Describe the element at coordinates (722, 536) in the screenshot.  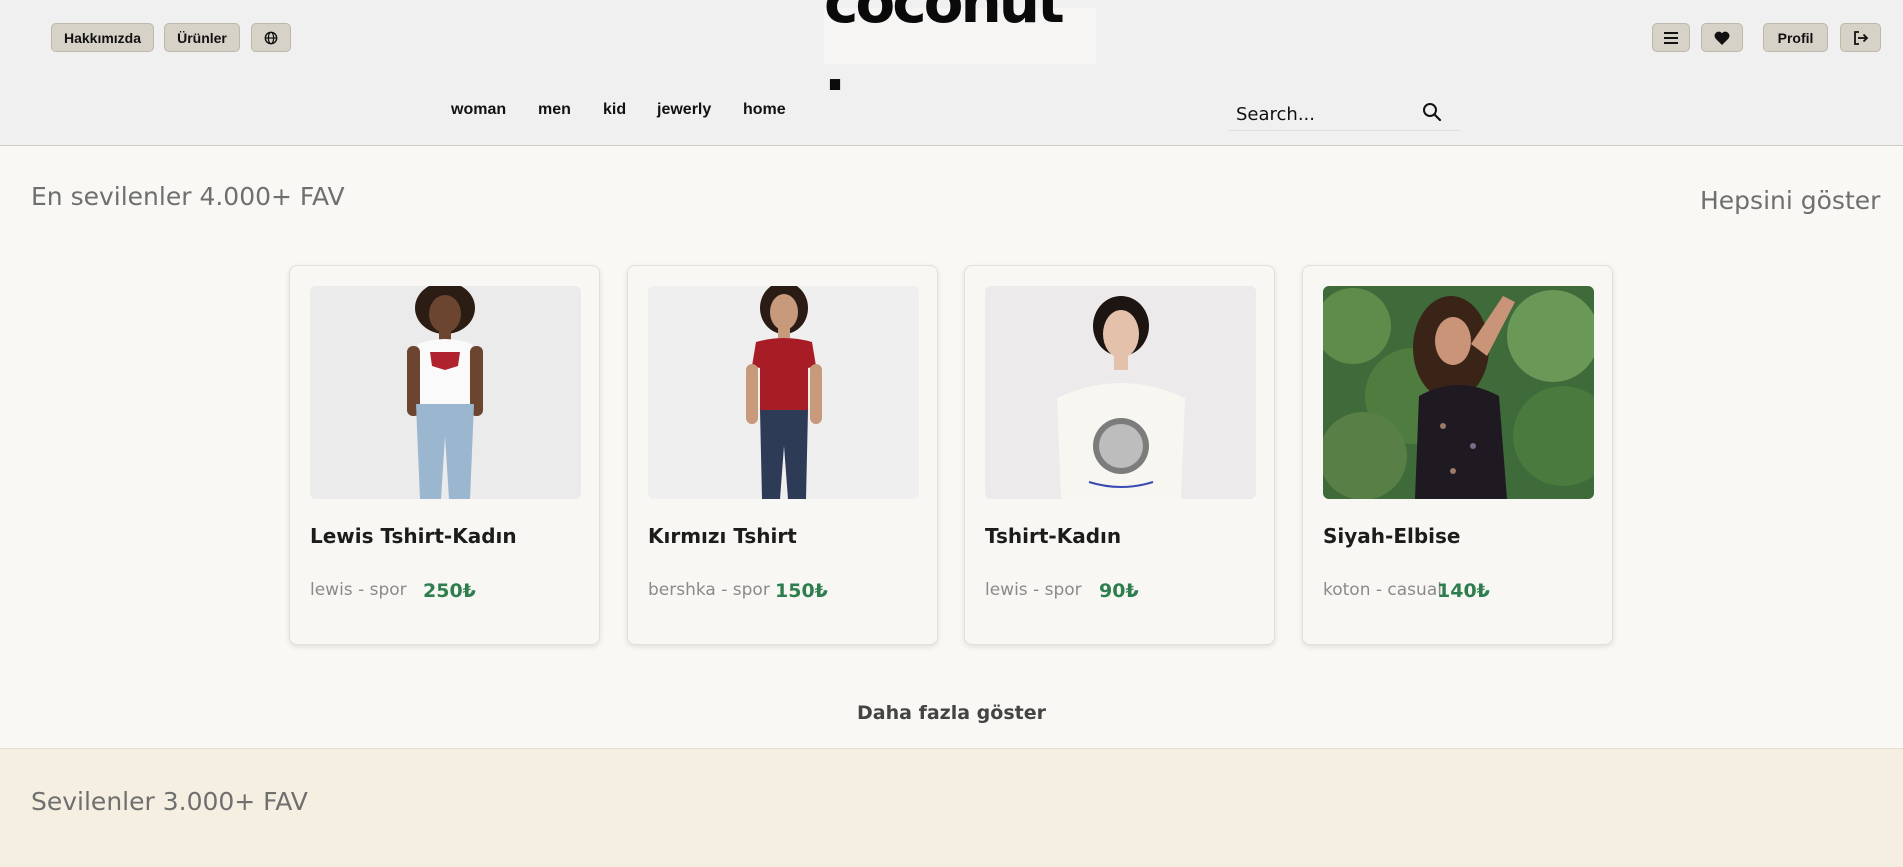
I see `product-name: Kırmızı Tshirt` at that location.